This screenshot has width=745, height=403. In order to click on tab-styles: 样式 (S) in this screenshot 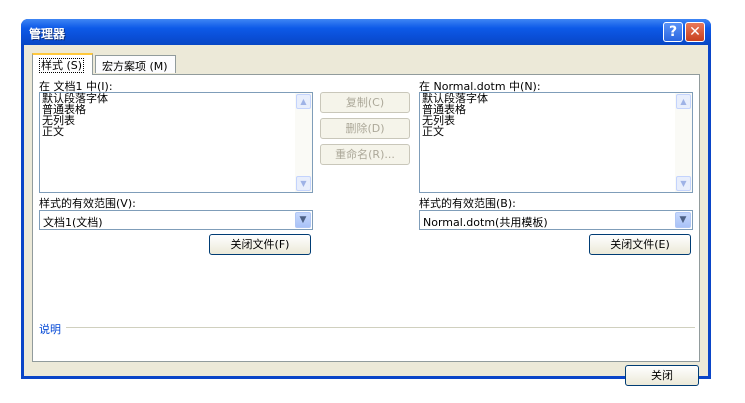, I will do `click(62, 64)`.